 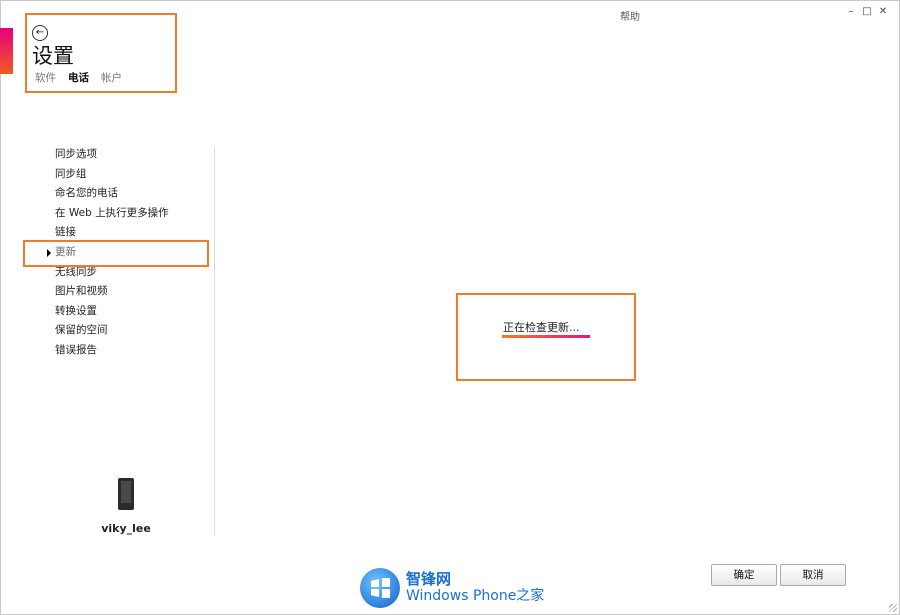 What do you see at coordinates (130, 294) in the screenshot?
I see `sidebar-item-pictures-videos: 图片和视频` at bounding box center [130, 294].